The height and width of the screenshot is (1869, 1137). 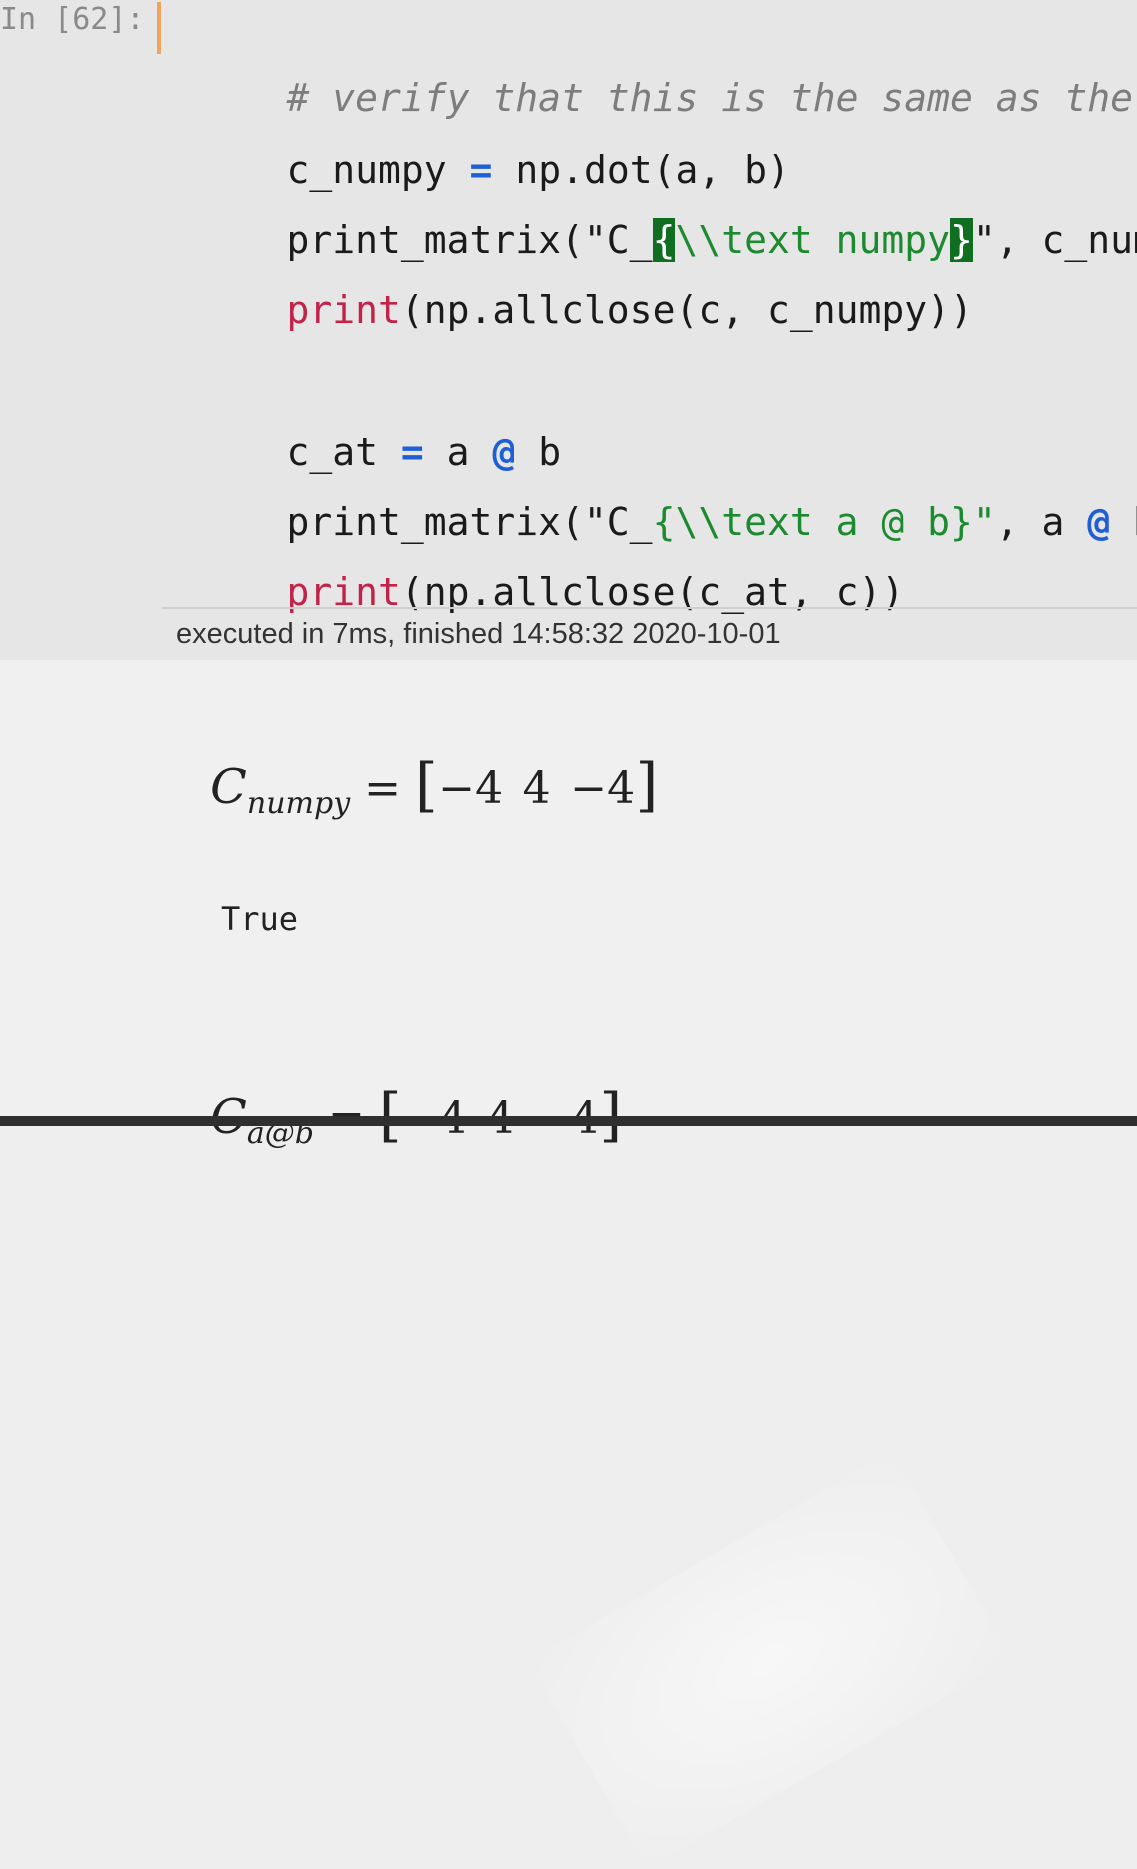 What do you see at coordinates (1041, 522) in the screenshot?
I see `code-token: , a` at bounding box center [1041, 522].